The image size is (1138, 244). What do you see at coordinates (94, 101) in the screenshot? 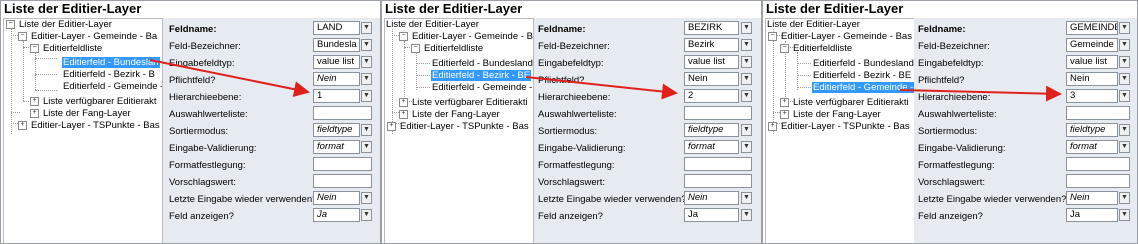
I see `tree-verfuegbar: + Liste verfügbarer Editierakt` at bounding box center [94, 101].